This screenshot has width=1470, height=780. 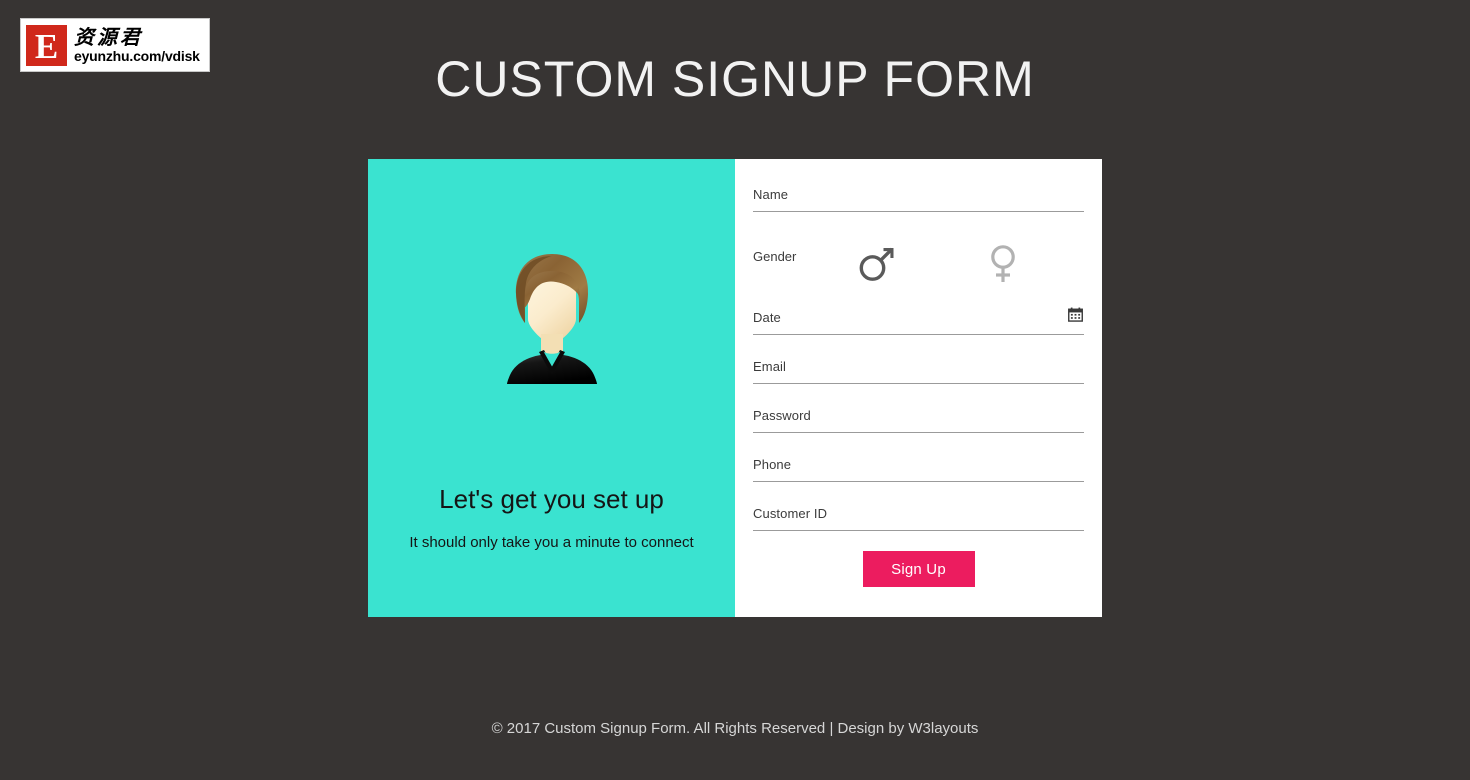 I want to click on page-title: CUSTOM SIGNUP FORM, so click(x=735, y=79).